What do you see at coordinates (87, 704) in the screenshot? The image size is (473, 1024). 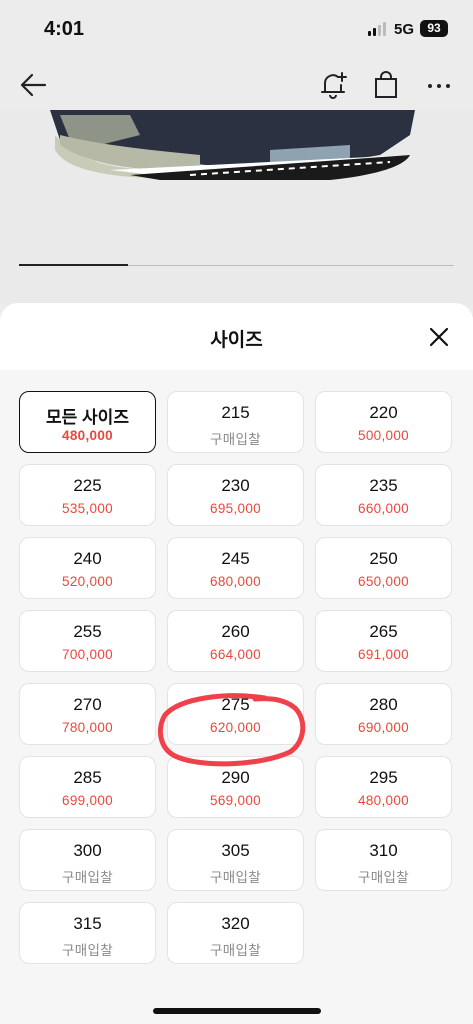 I see `size-label: 270` at bounding box center [87, 704].